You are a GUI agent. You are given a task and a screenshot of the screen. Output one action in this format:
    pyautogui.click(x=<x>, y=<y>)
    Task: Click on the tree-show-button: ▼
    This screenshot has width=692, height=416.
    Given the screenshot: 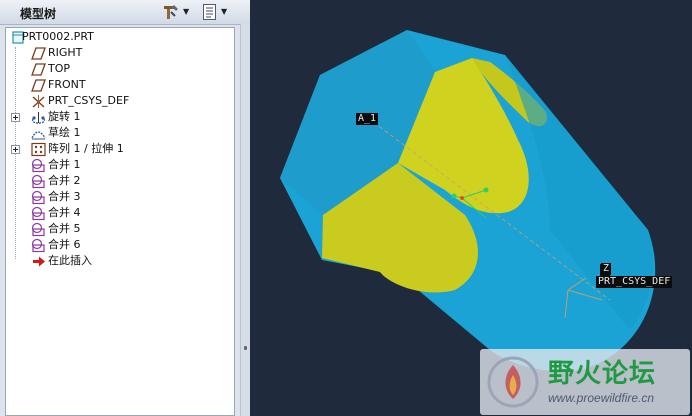 What is the action you would take?
    pyautogui.click(x=214, y=11)
    